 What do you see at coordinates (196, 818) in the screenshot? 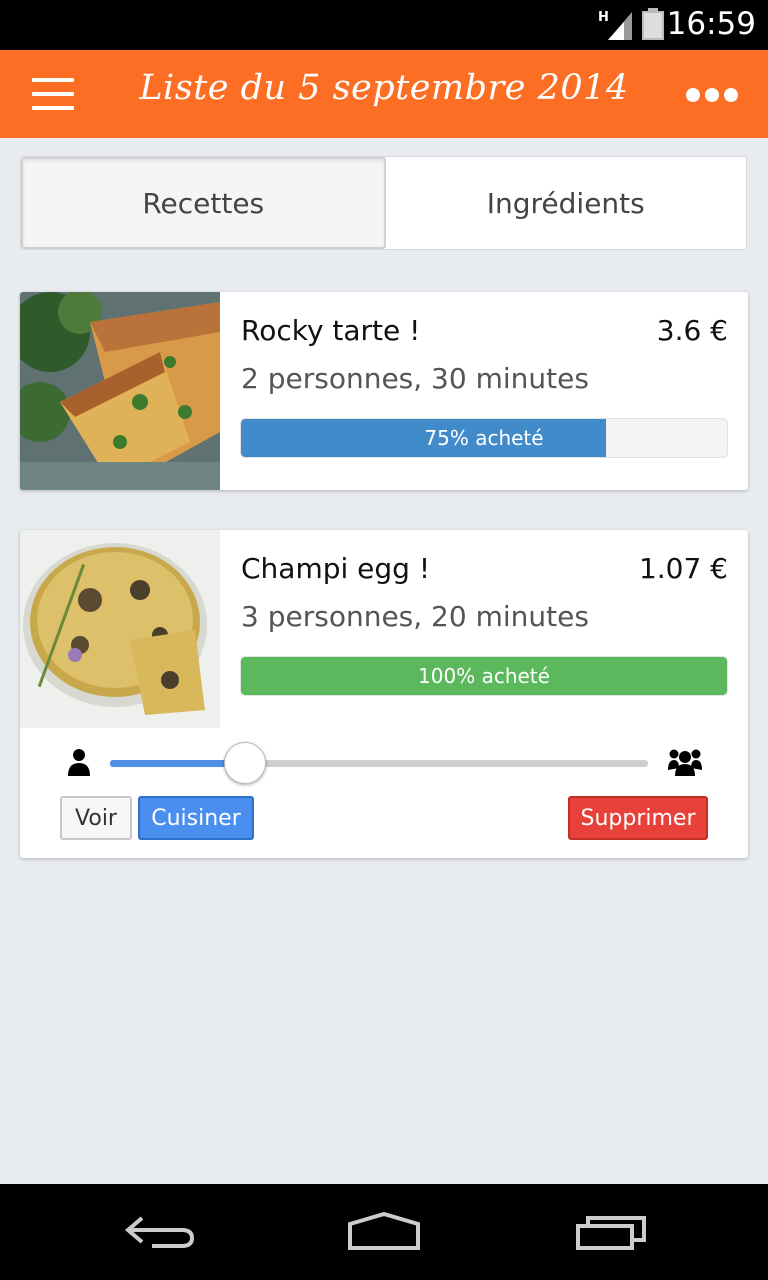
I see `cook-button: Cuisiner` at bounding box center [196, 818].